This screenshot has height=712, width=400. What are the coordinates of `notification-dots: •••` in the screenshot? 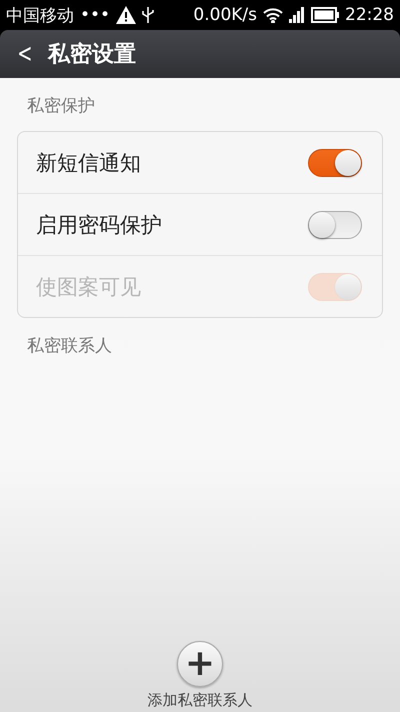 It's located at (95, 15).